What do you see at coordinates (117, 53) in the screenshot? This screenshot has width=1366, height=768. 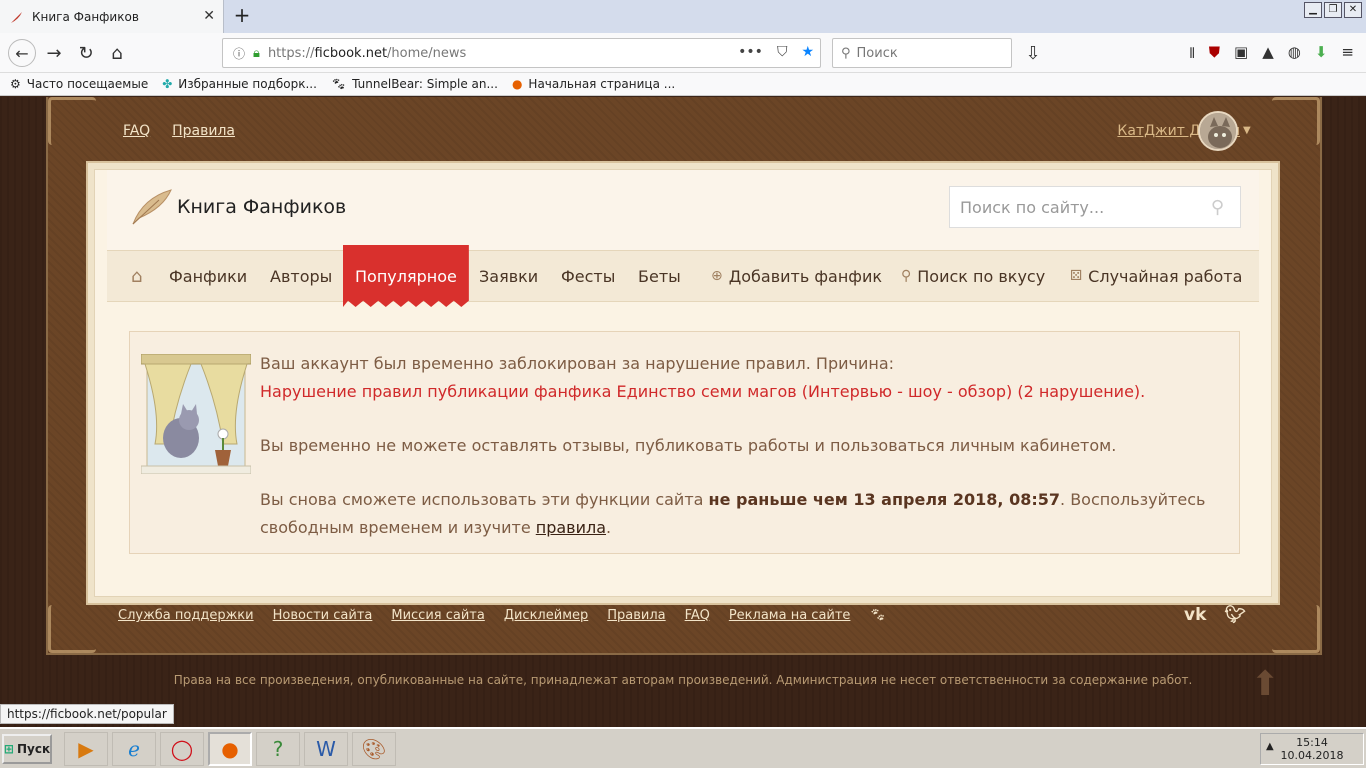 I see `home-button: ⌂` at bounding box center [117, 53].